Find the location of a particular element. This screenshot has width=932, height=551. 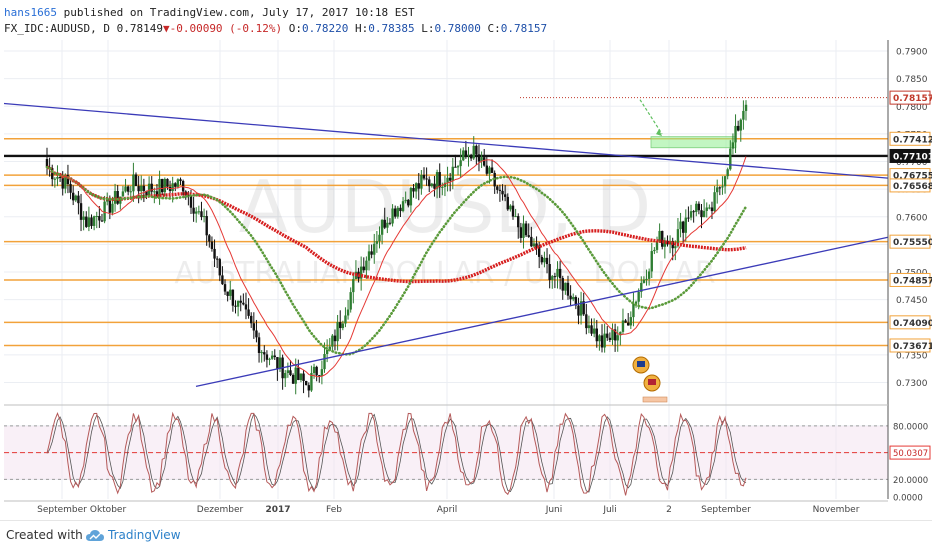

australia-flag-icon is located at coordinates (641, 364).